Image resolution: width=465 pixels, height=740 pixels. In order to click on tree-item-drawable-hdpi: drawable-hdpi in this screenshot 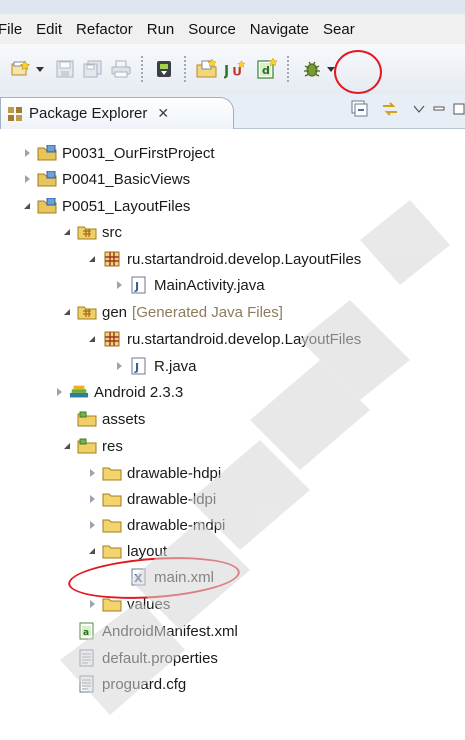, I will do `click(153, 473)`.